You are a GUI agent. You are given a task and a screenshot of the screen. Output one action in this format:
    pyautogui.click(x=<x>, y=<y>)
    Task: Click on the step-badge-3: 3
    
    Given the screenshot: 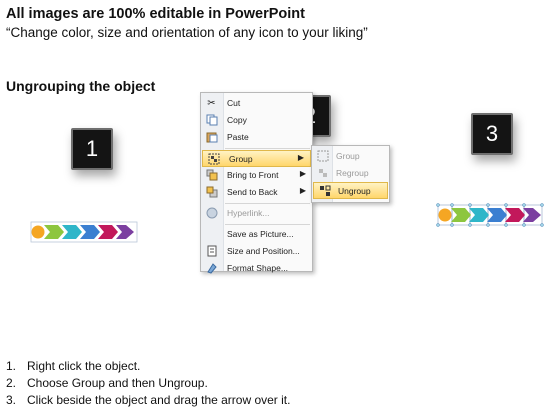 What is the action you would take?
    pyautogui.click(x=492, y=134)
    